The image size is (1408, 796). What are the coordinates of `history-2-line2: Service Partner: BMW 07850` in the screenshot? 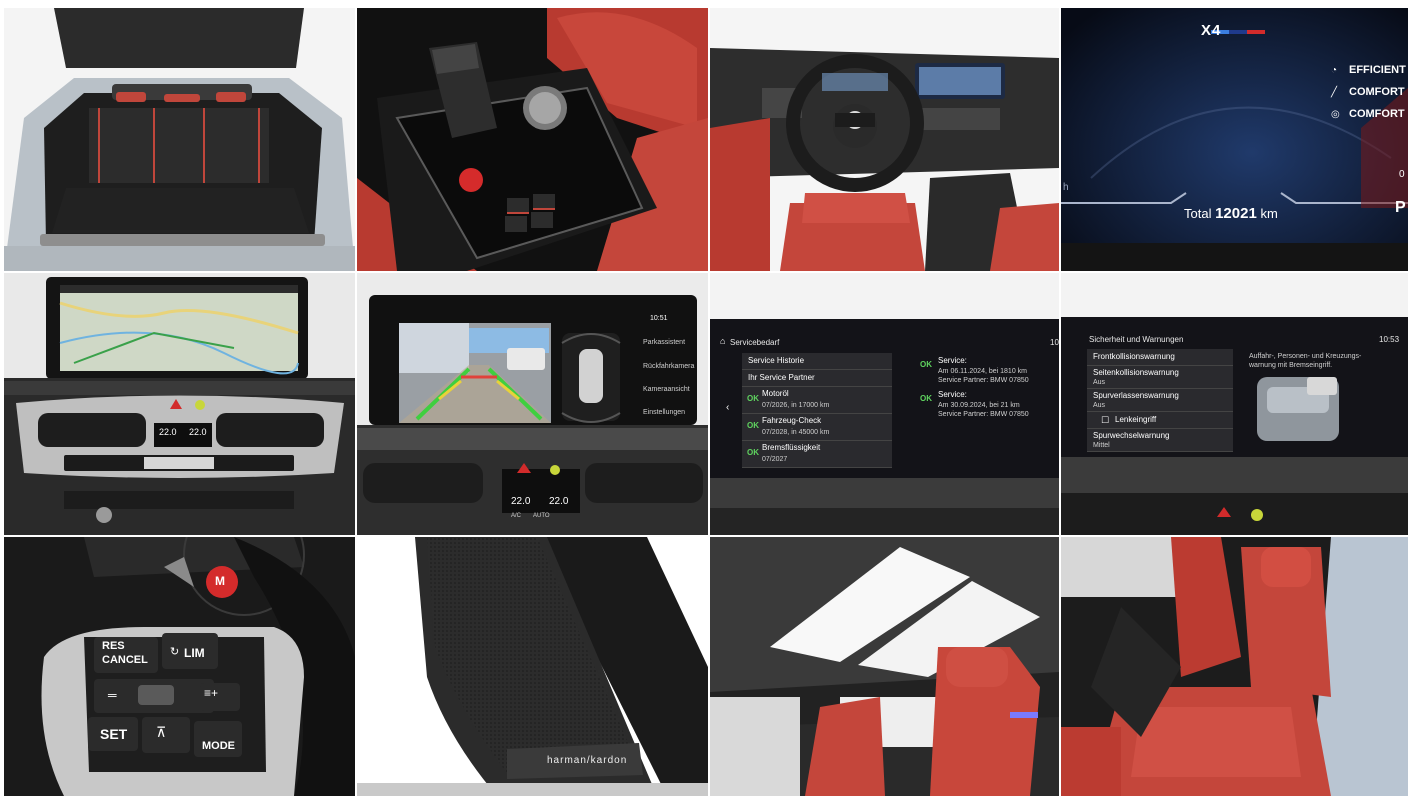 It's located at (983, 414).